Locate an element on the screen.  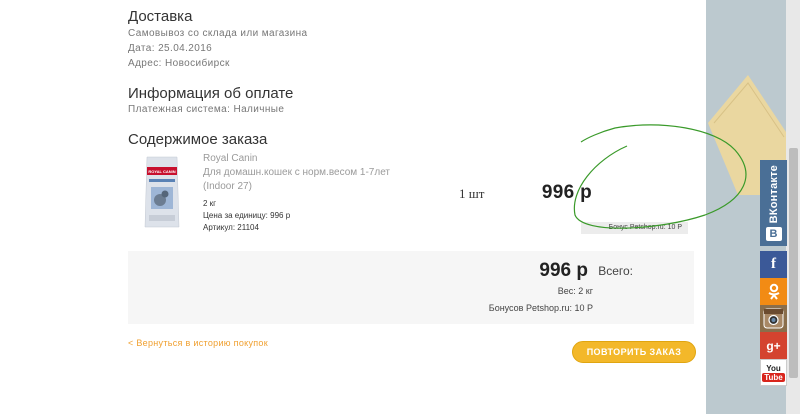
product-brand: Royal Canin is located at coordinates (230, 158).